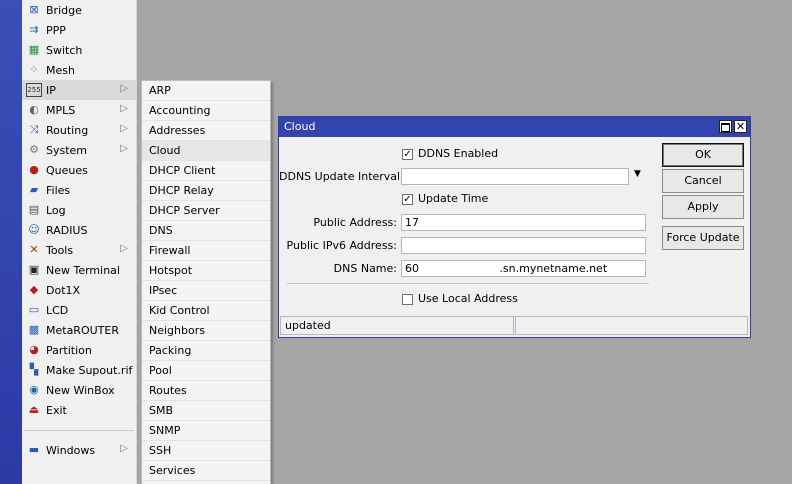  I want to click on menu-item-label: PPP, so click(56, 30).